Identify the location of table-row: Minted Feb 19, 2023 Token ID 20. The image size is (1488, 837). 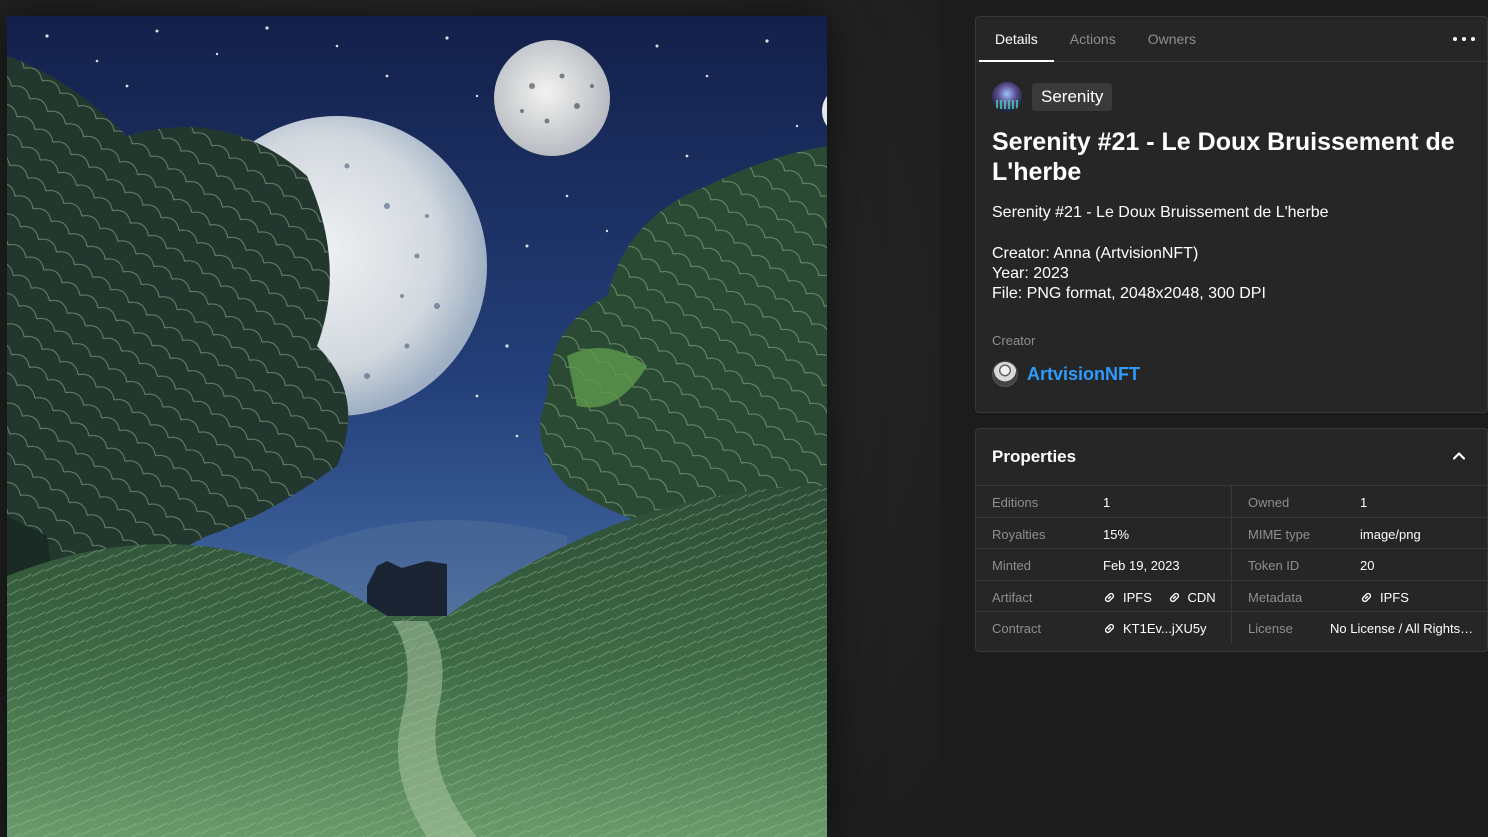
(1231, 565).